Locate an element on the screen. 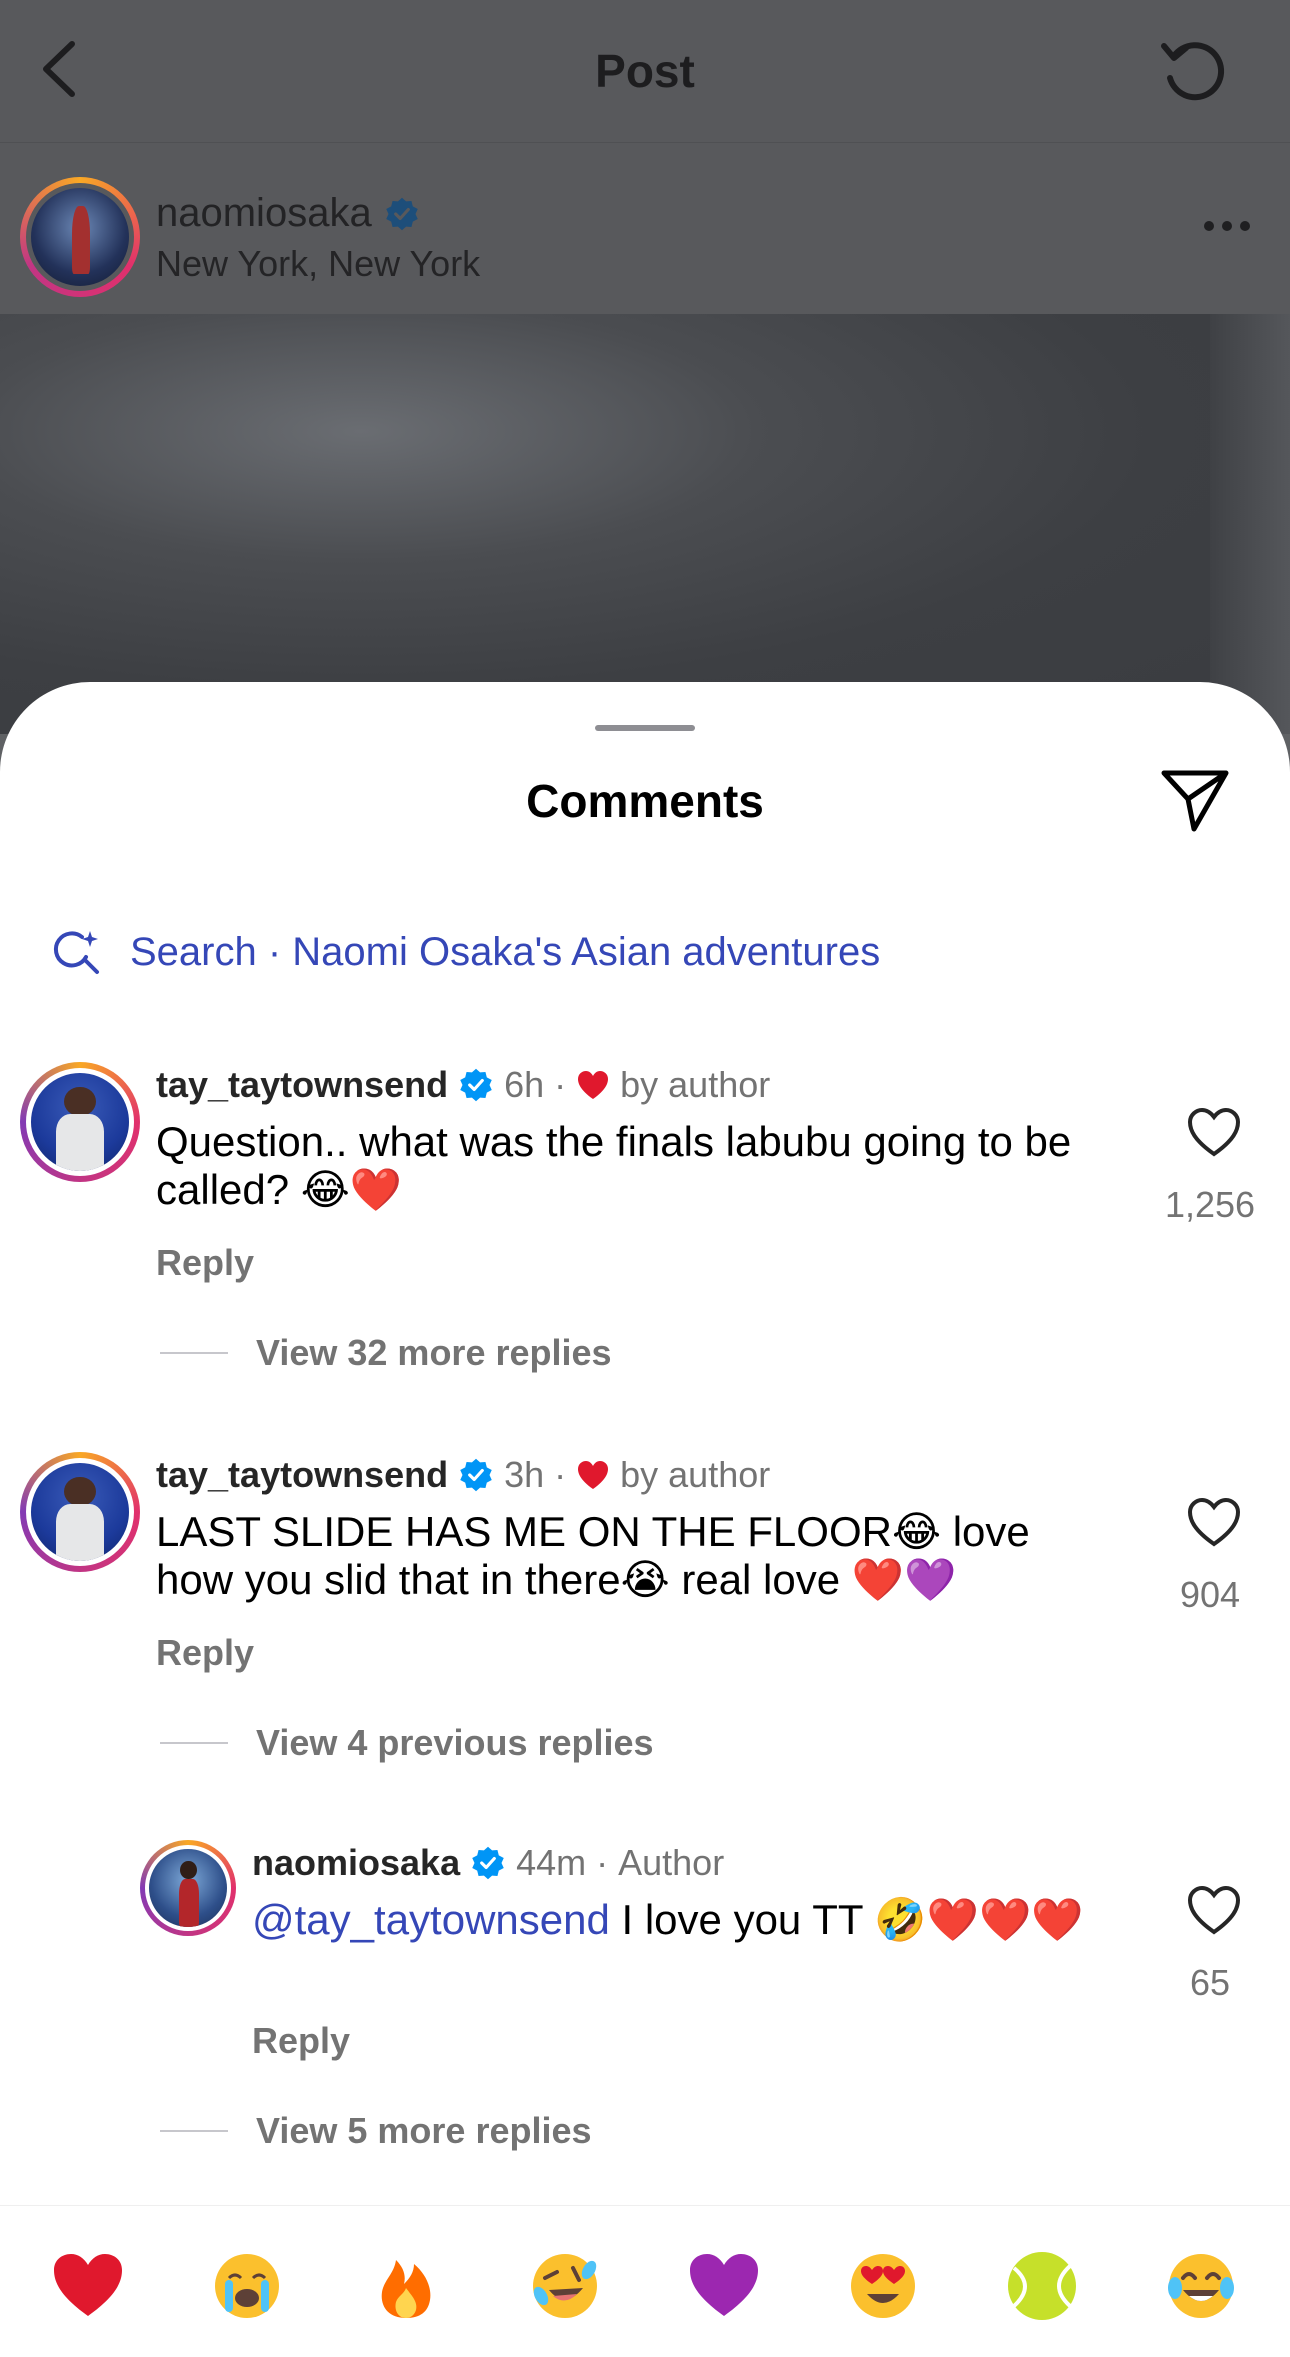  view-replies-button: View 32 more replies is located at coordinates (386, 1353).